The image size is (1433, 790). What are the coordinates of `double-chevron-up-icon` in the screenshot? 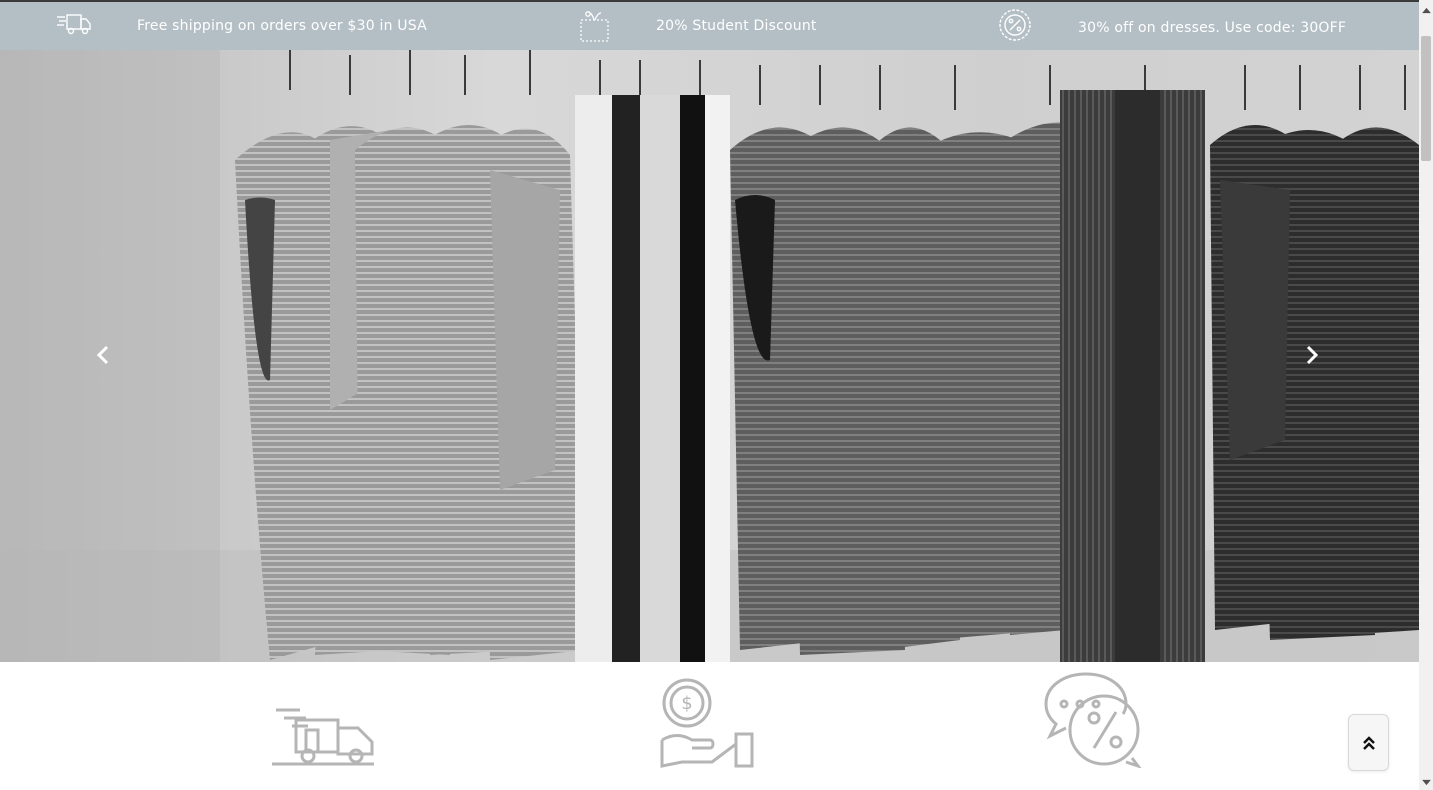 It's located at (1368, 742).